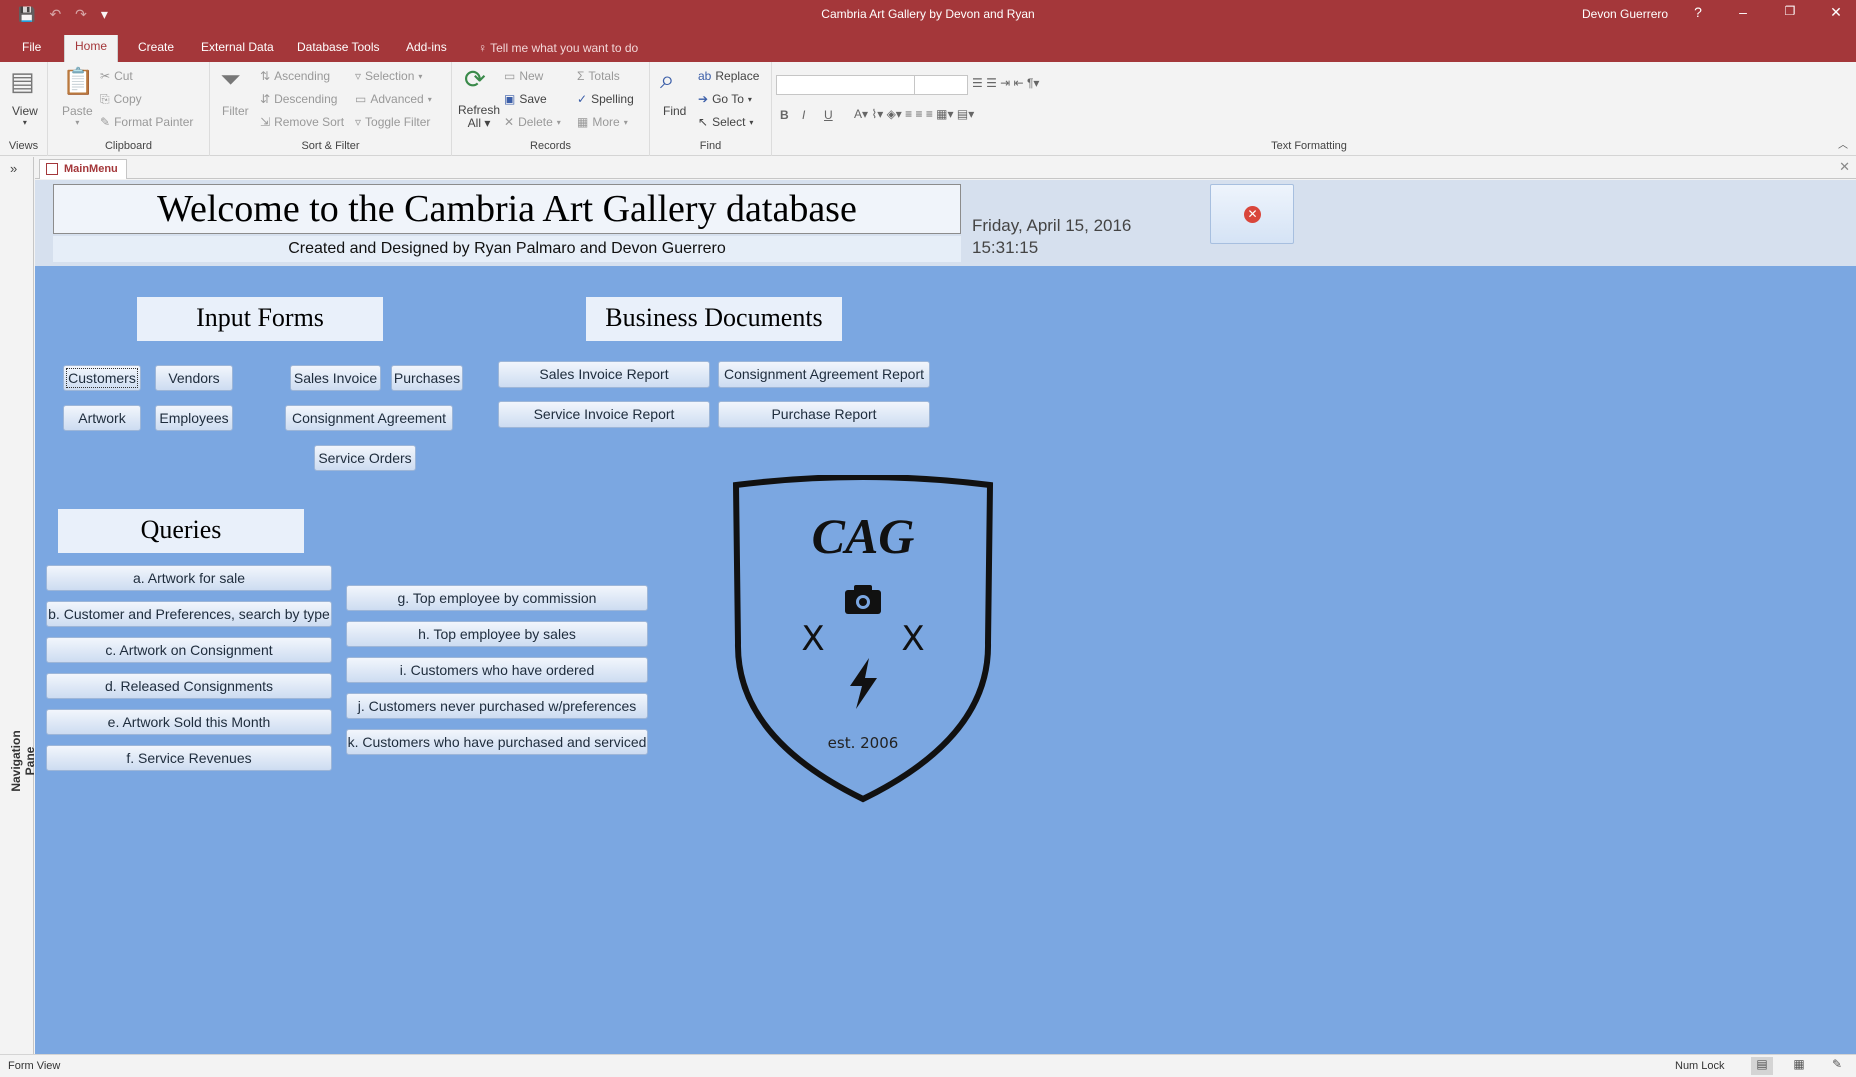 This screenshot has width=1856, height=1077. What do you see at coordinates (510, 76) in the screenshot?
I see `new-icon: ▭` at bounding box center [510, 76].